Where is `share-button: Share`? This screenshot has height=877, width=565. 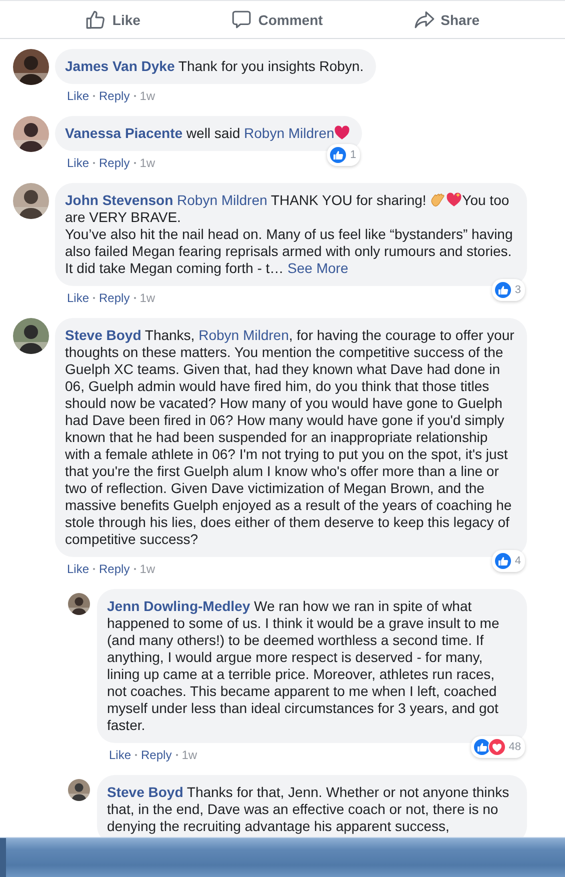
share-button: Share is located at coordinates (447, 19).